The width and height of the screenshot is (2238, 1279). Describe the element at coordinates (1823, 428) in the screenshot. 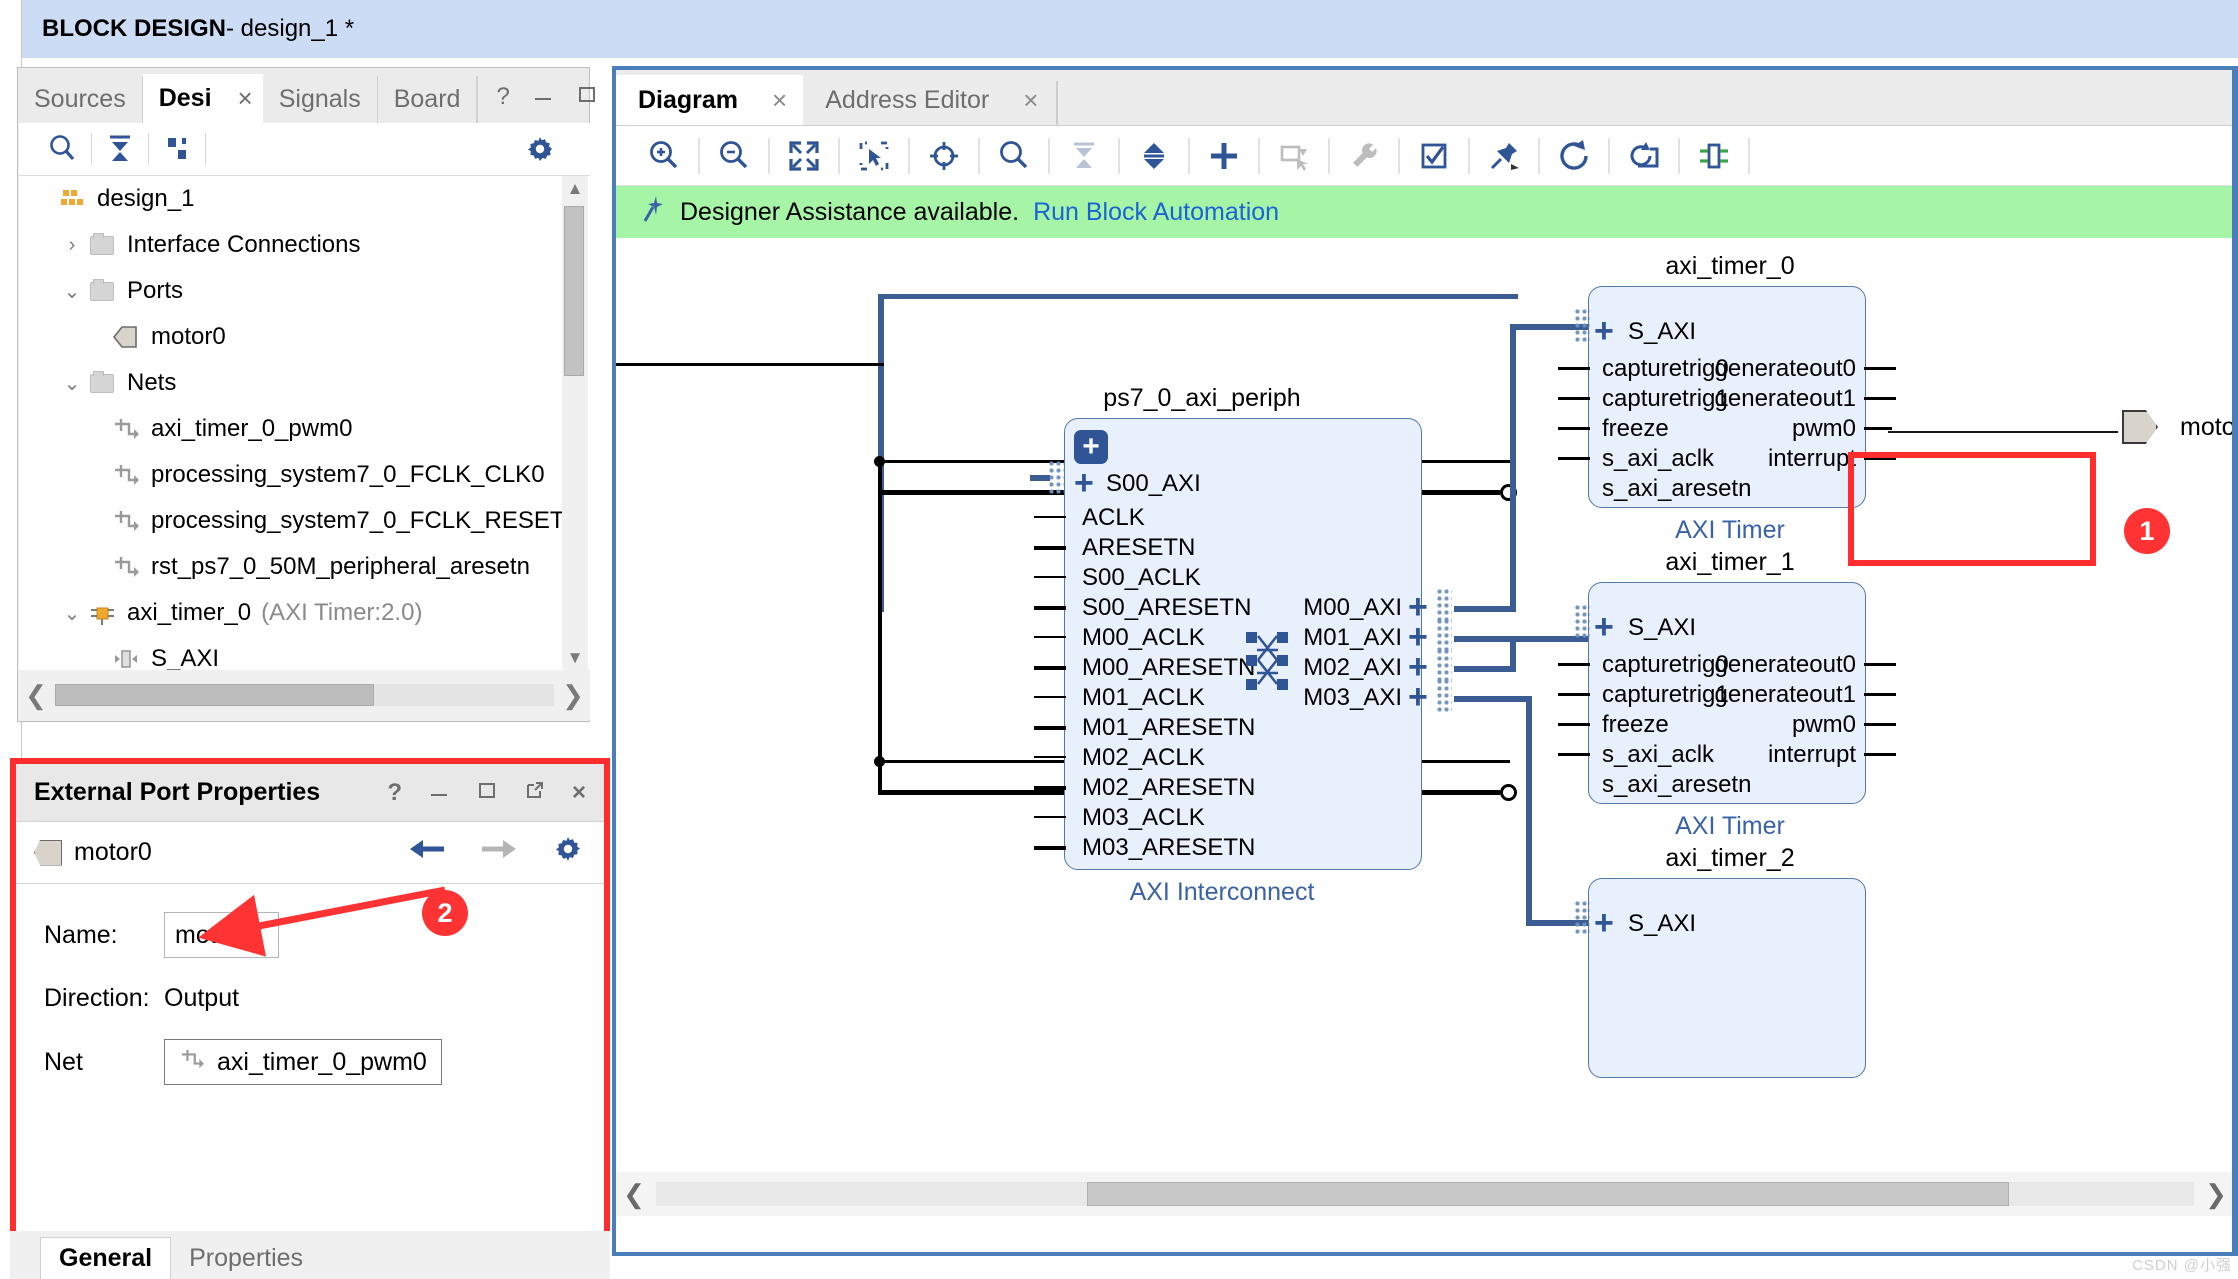

I see `pin-label-pwm0-t0: pwm0` at that location.